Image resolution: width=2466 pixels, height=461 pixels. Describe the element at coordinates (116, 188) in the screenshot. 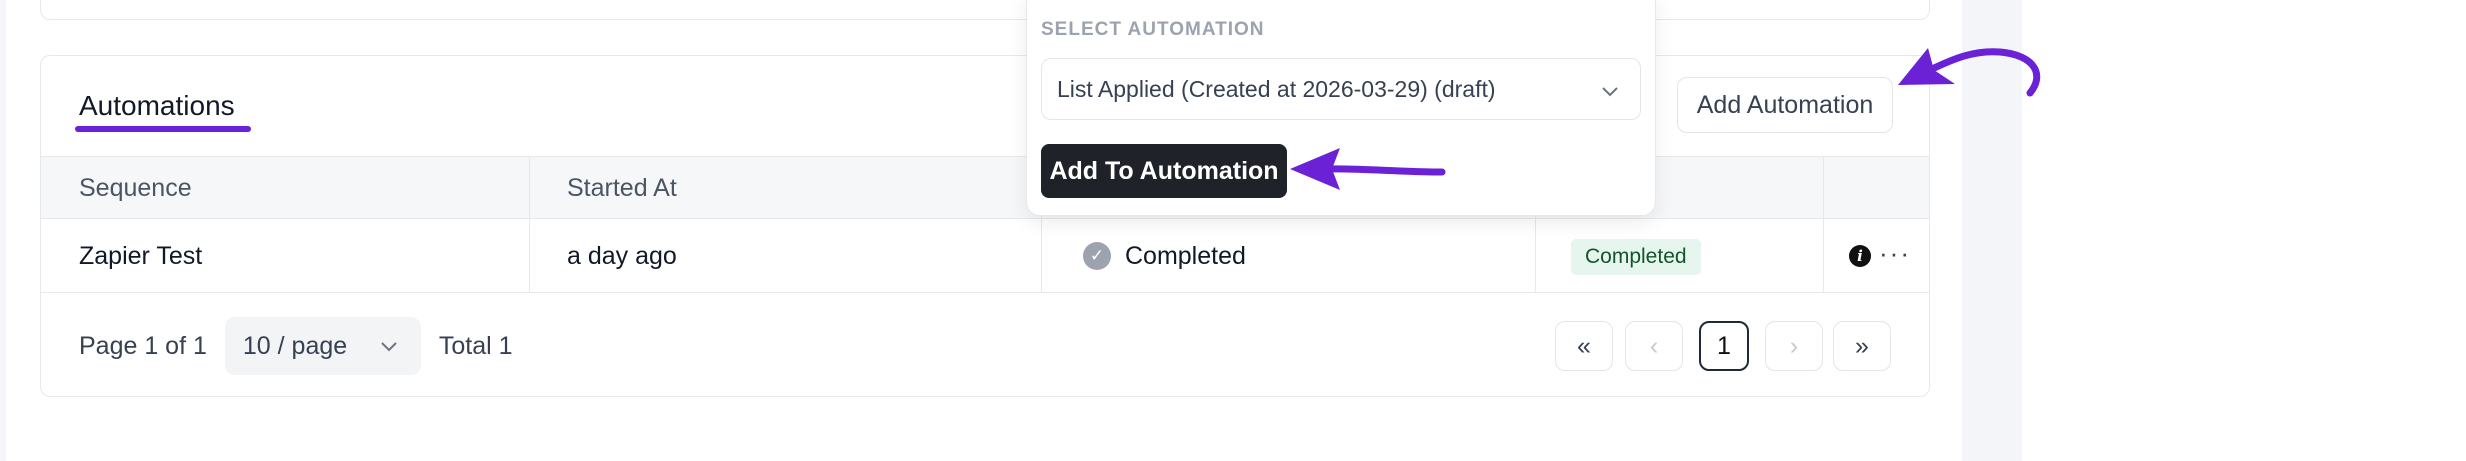

I see `column-header-sequence: Sequence` at that location.